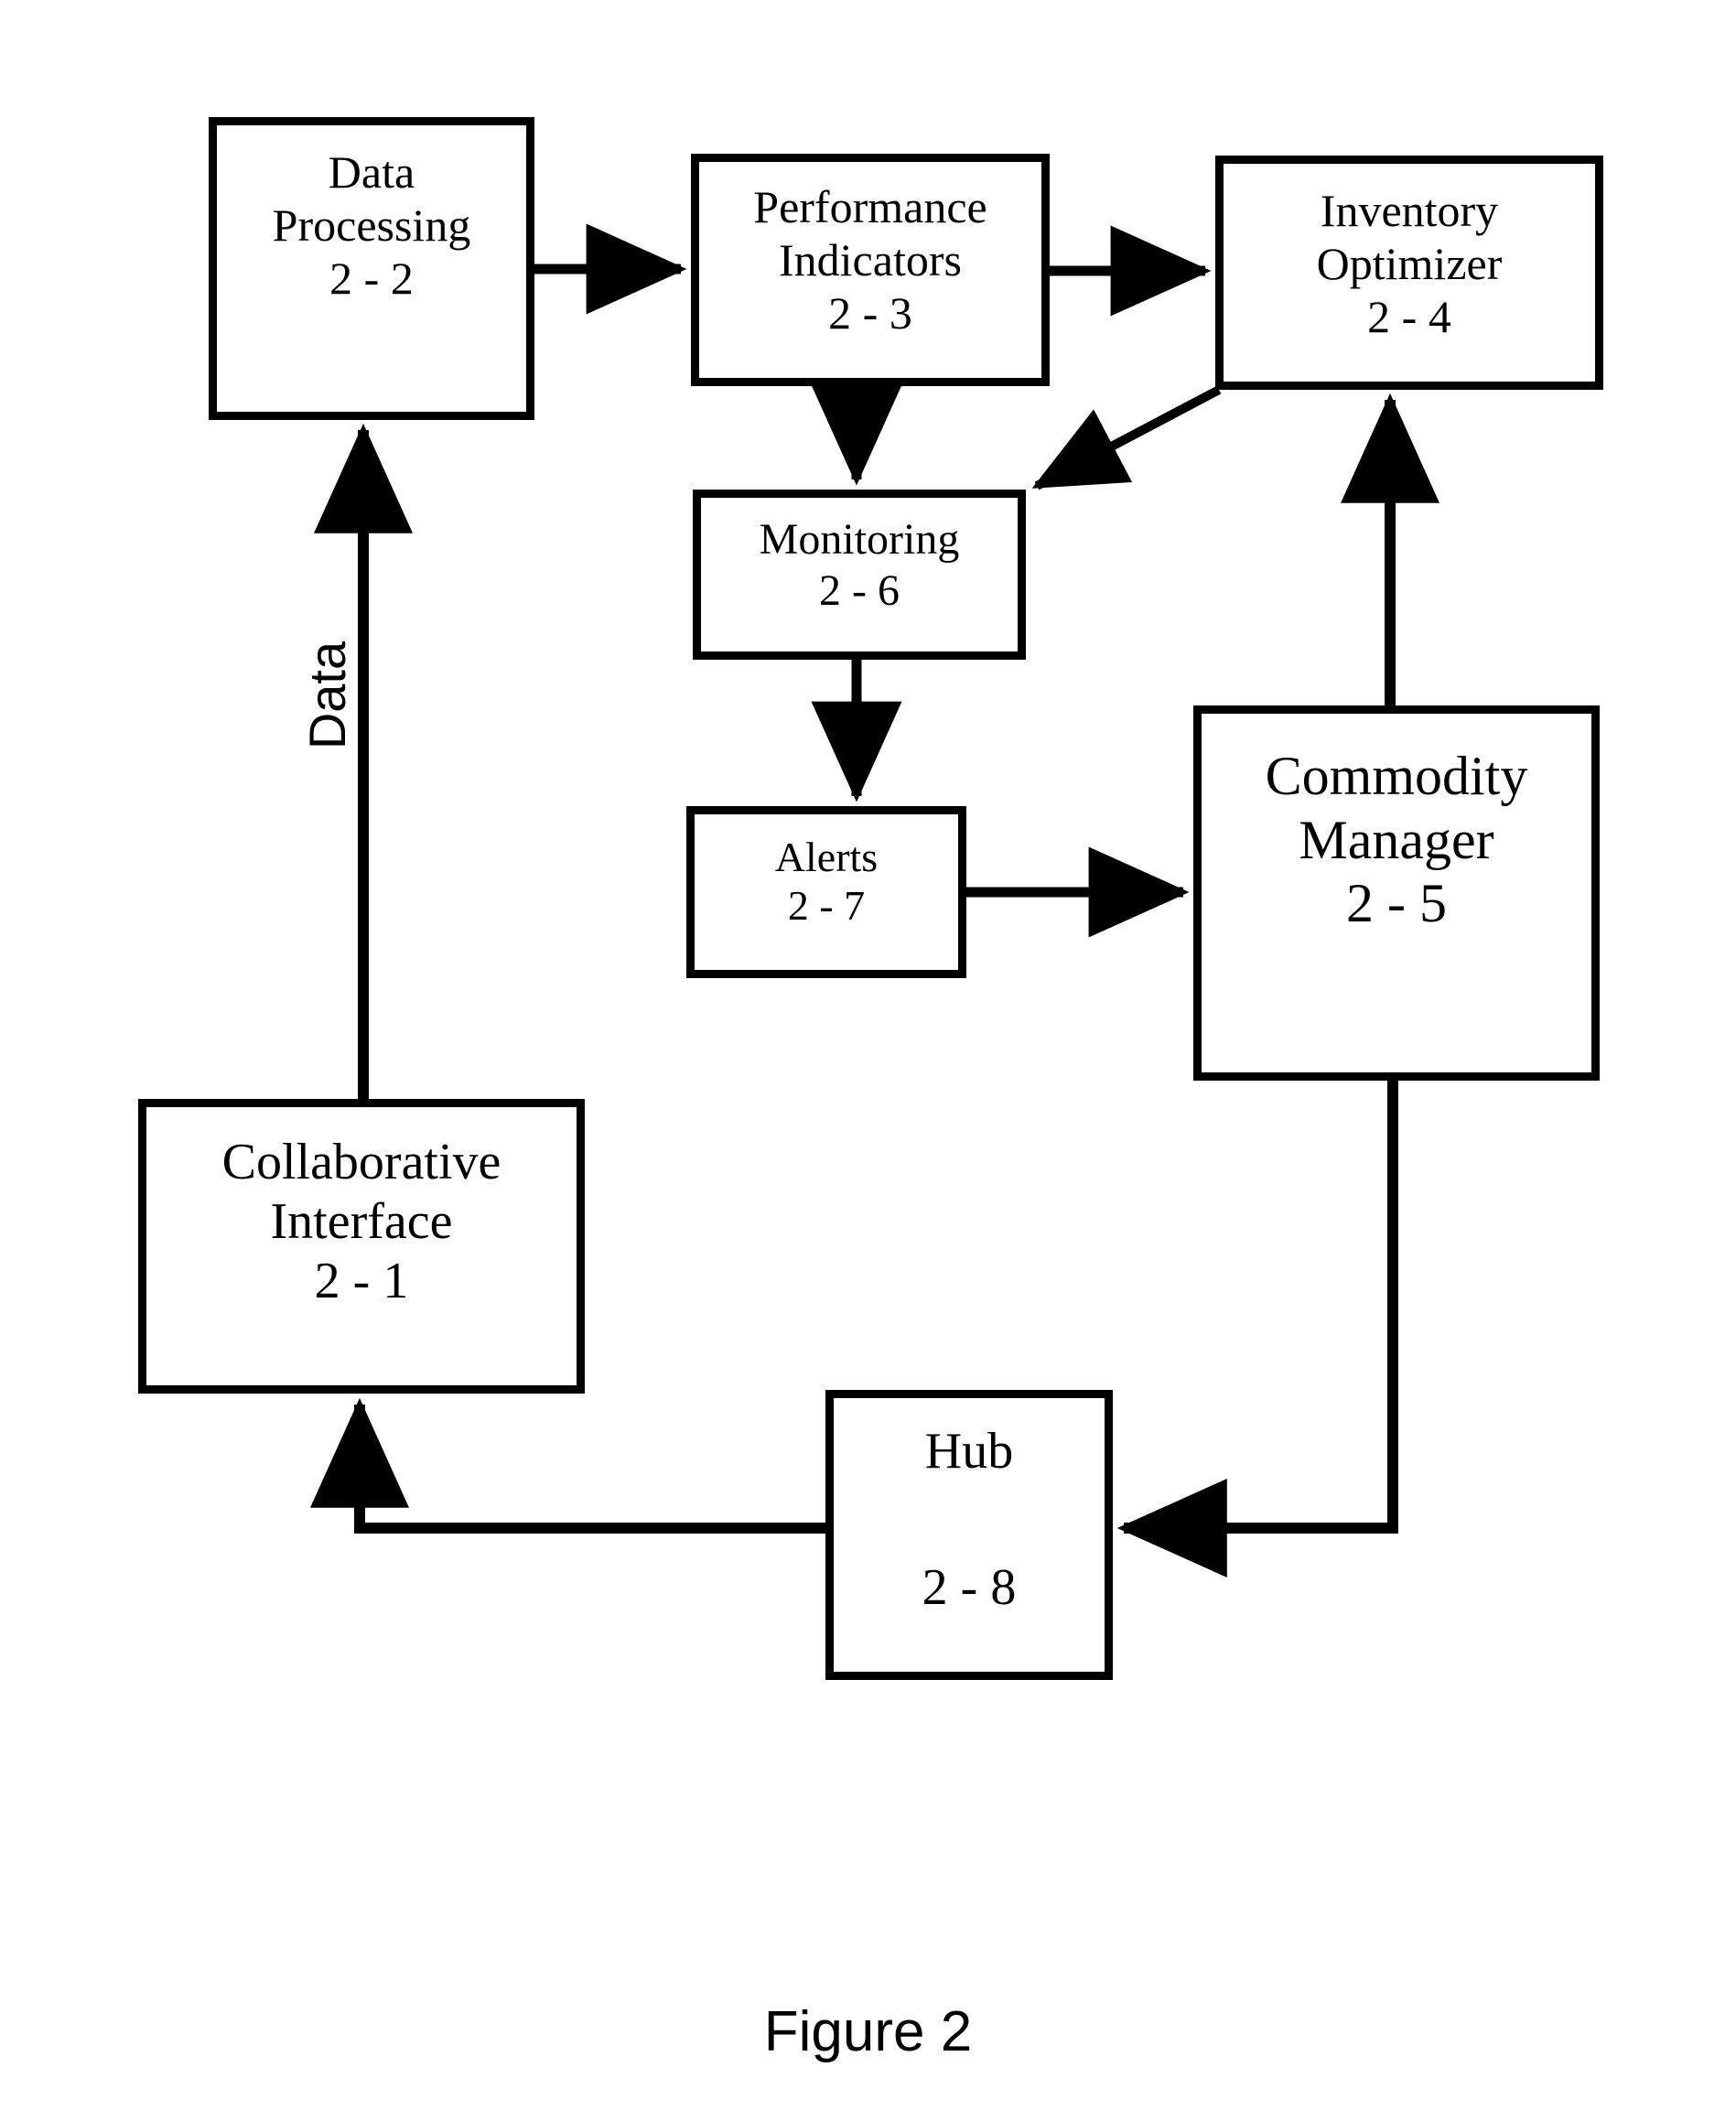 This screenshot has width=1736, height=2121. Describe the element at coordinates (969, 1451) in the screenshot. I see `node-hub-label: Hub` at that location.